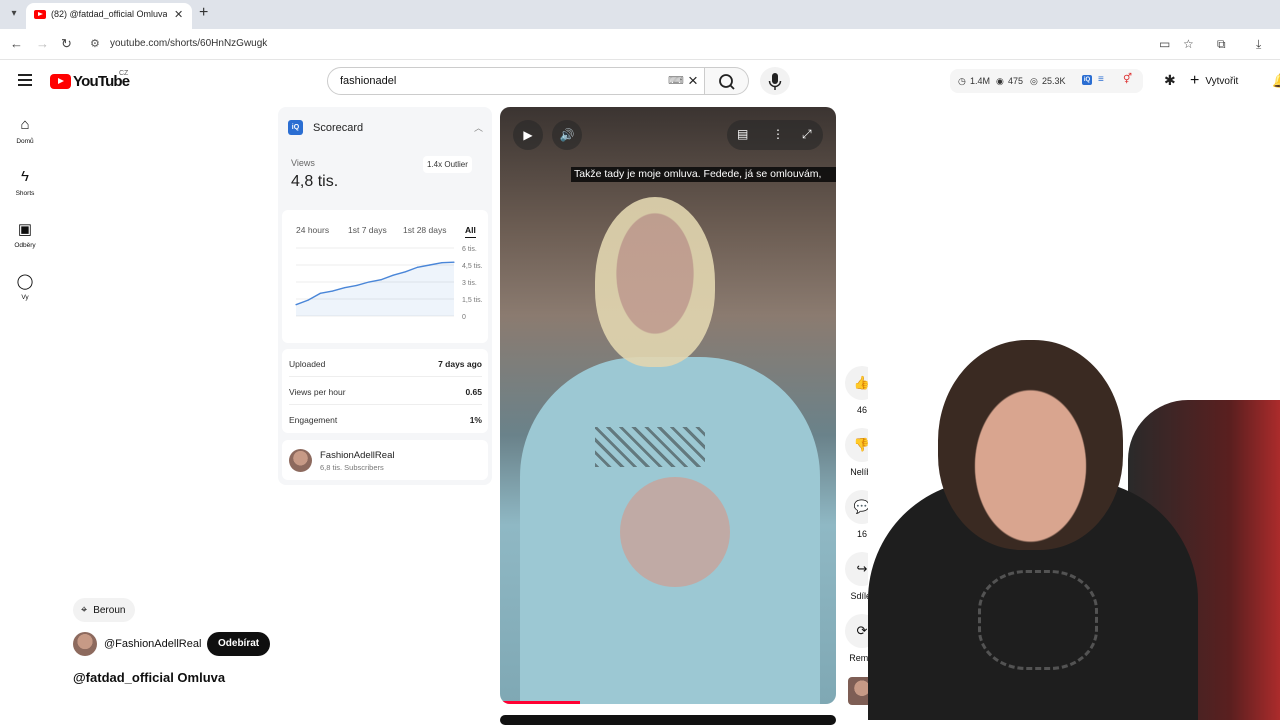  I want to click on eye-icon: ◉, so click(1000, 81).